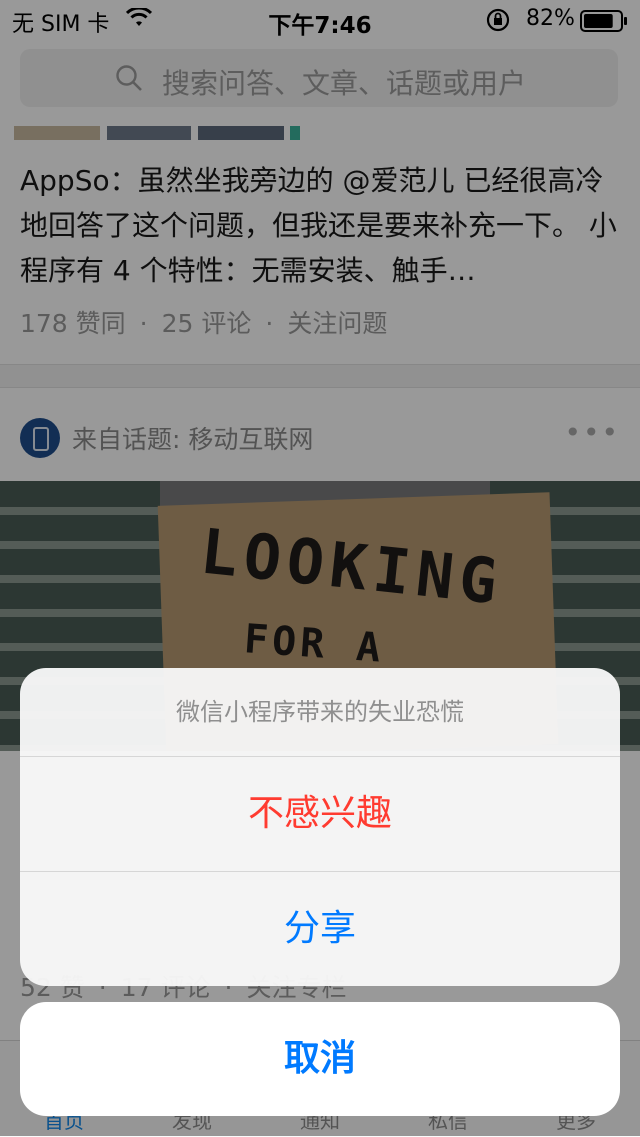 The height and width of the screenshot is (1137, 640). I want to click on not-interested-button: 不感兴趣, so click(320, 814).